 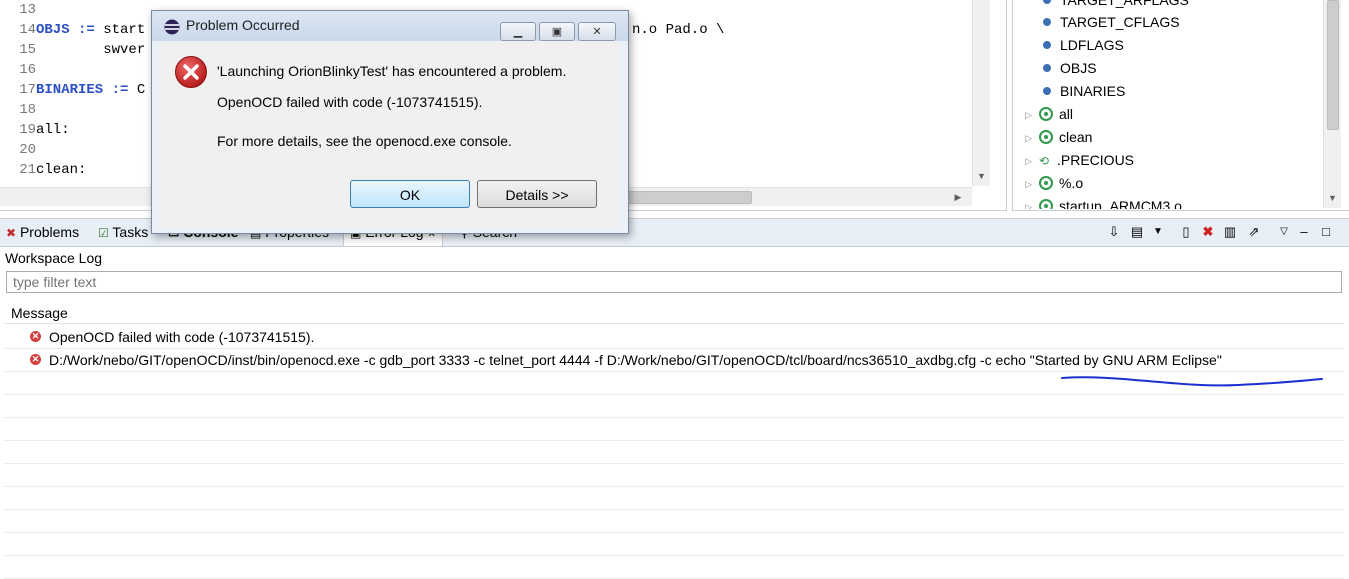 What do you see at coordinates (674, 313) in the screenshot?
I see `message-column-header: Message` at bounding box center [674, 313].